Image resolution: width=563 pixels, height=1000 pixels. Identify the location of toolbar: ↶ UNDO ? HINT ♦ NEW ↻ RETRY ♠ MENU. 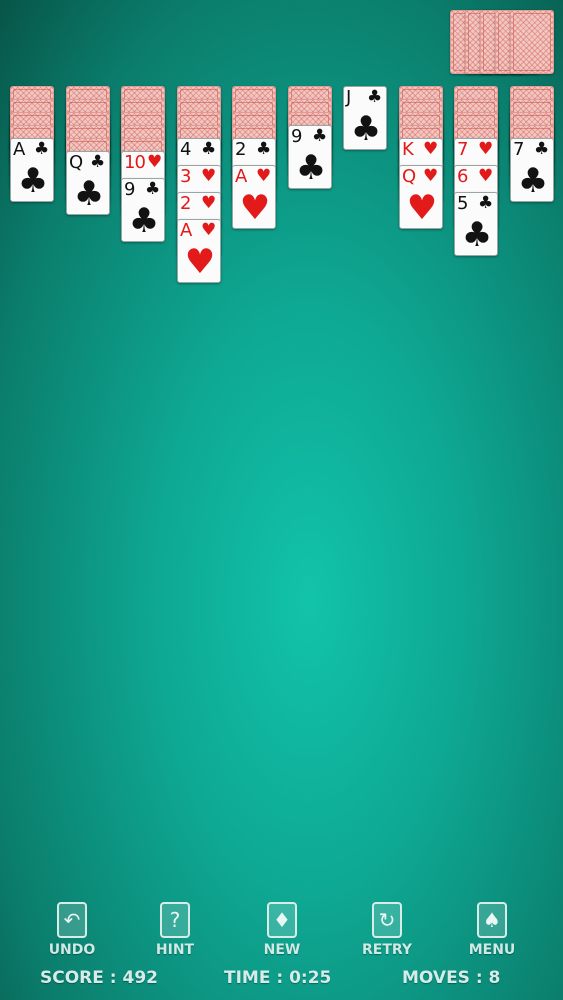
(281, 929).